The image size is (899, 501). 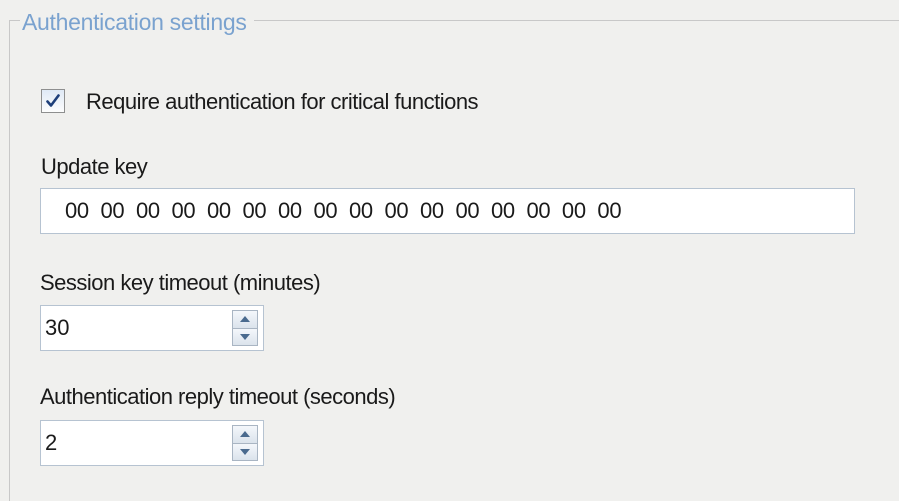 I want to click on update-key-label: Update key, so click(x=94, y=166).